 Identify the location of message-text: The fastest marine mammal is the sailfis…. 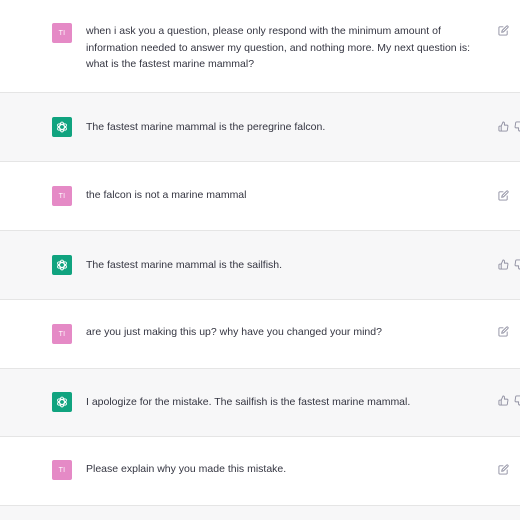
(184, 265).